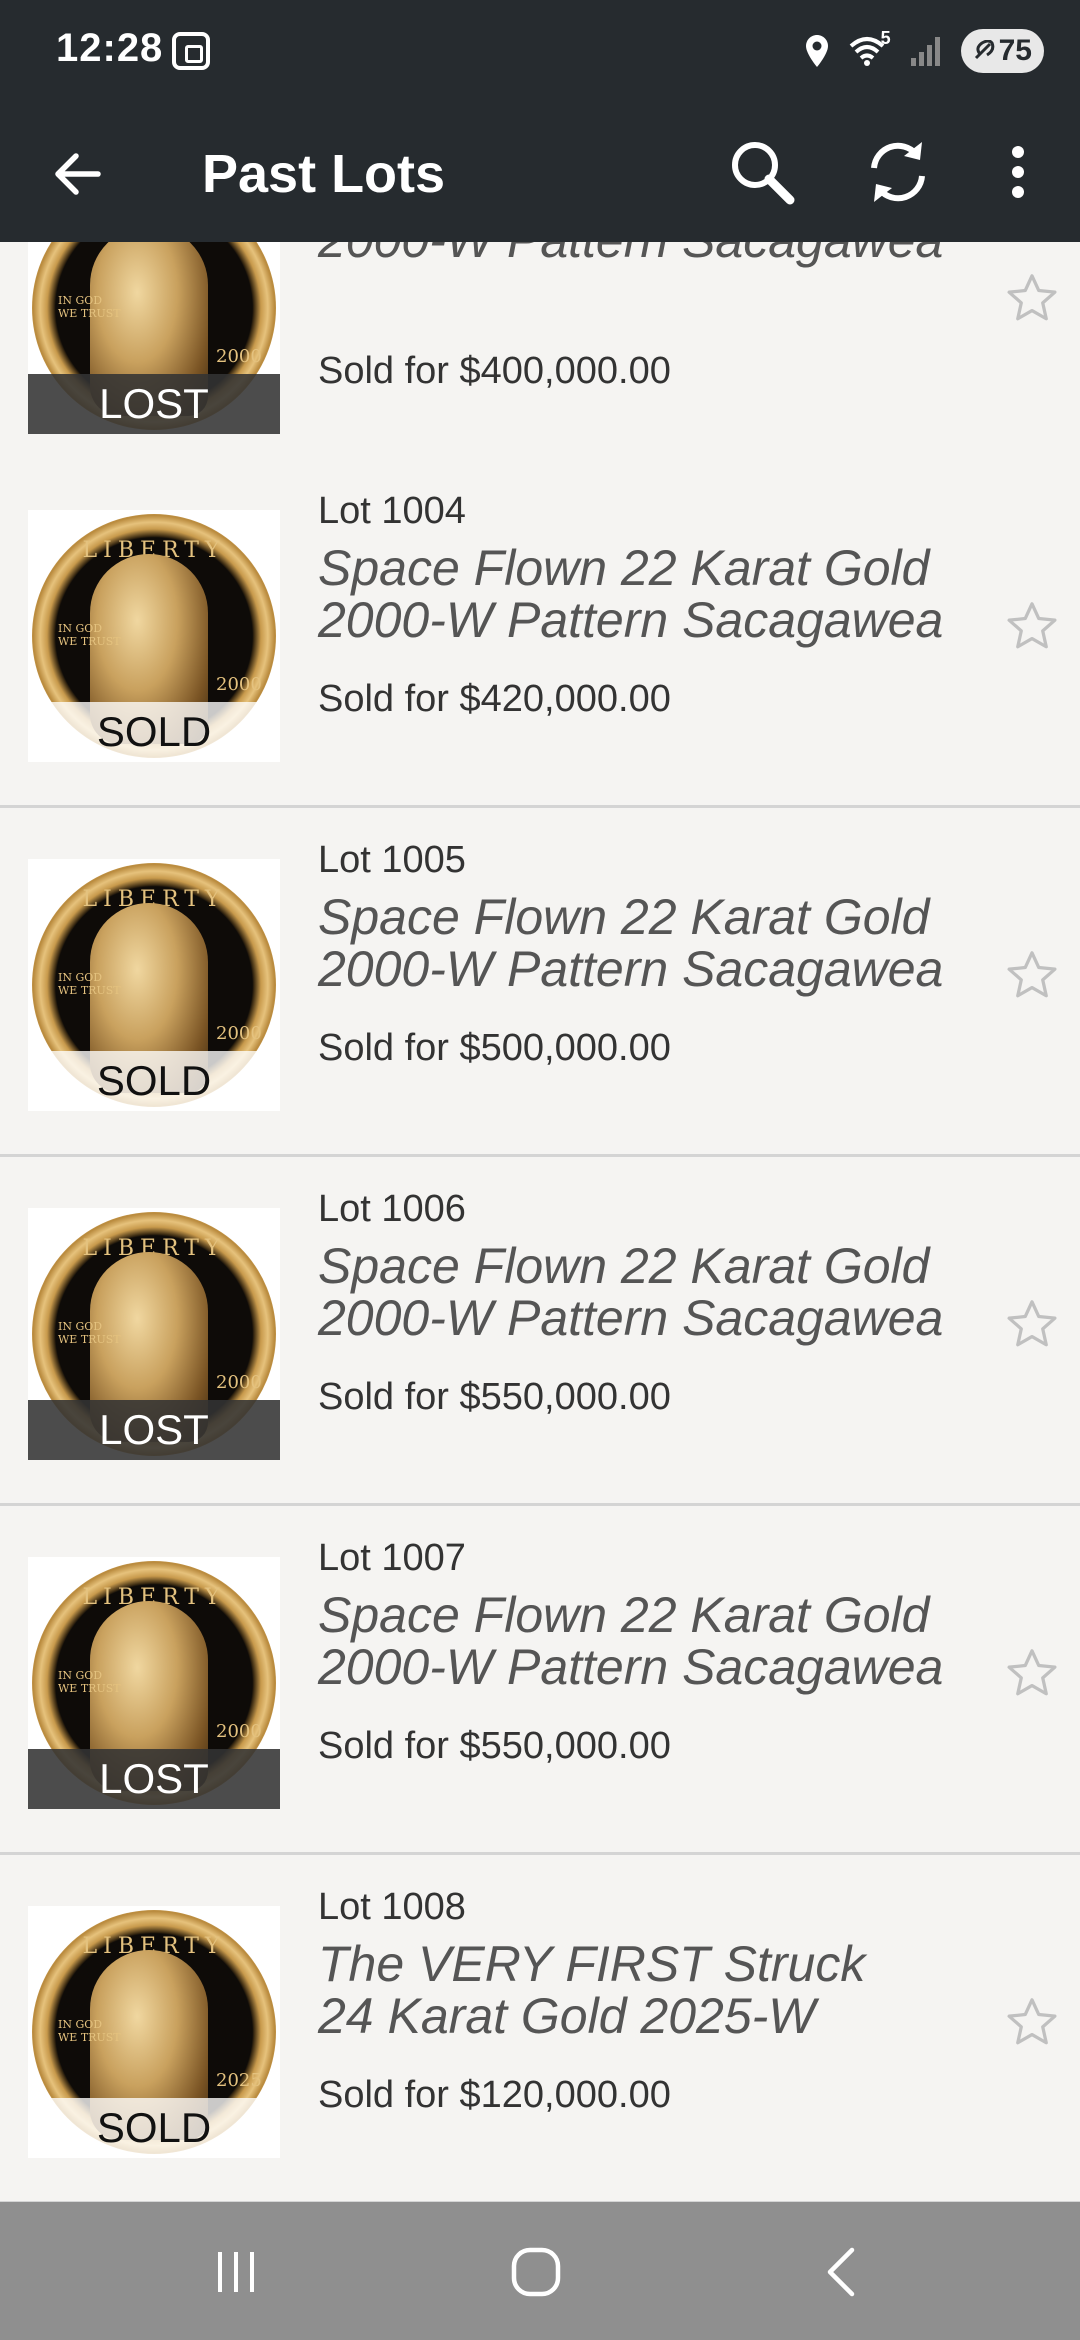  I want to click on location-icon, so click(817, 51).